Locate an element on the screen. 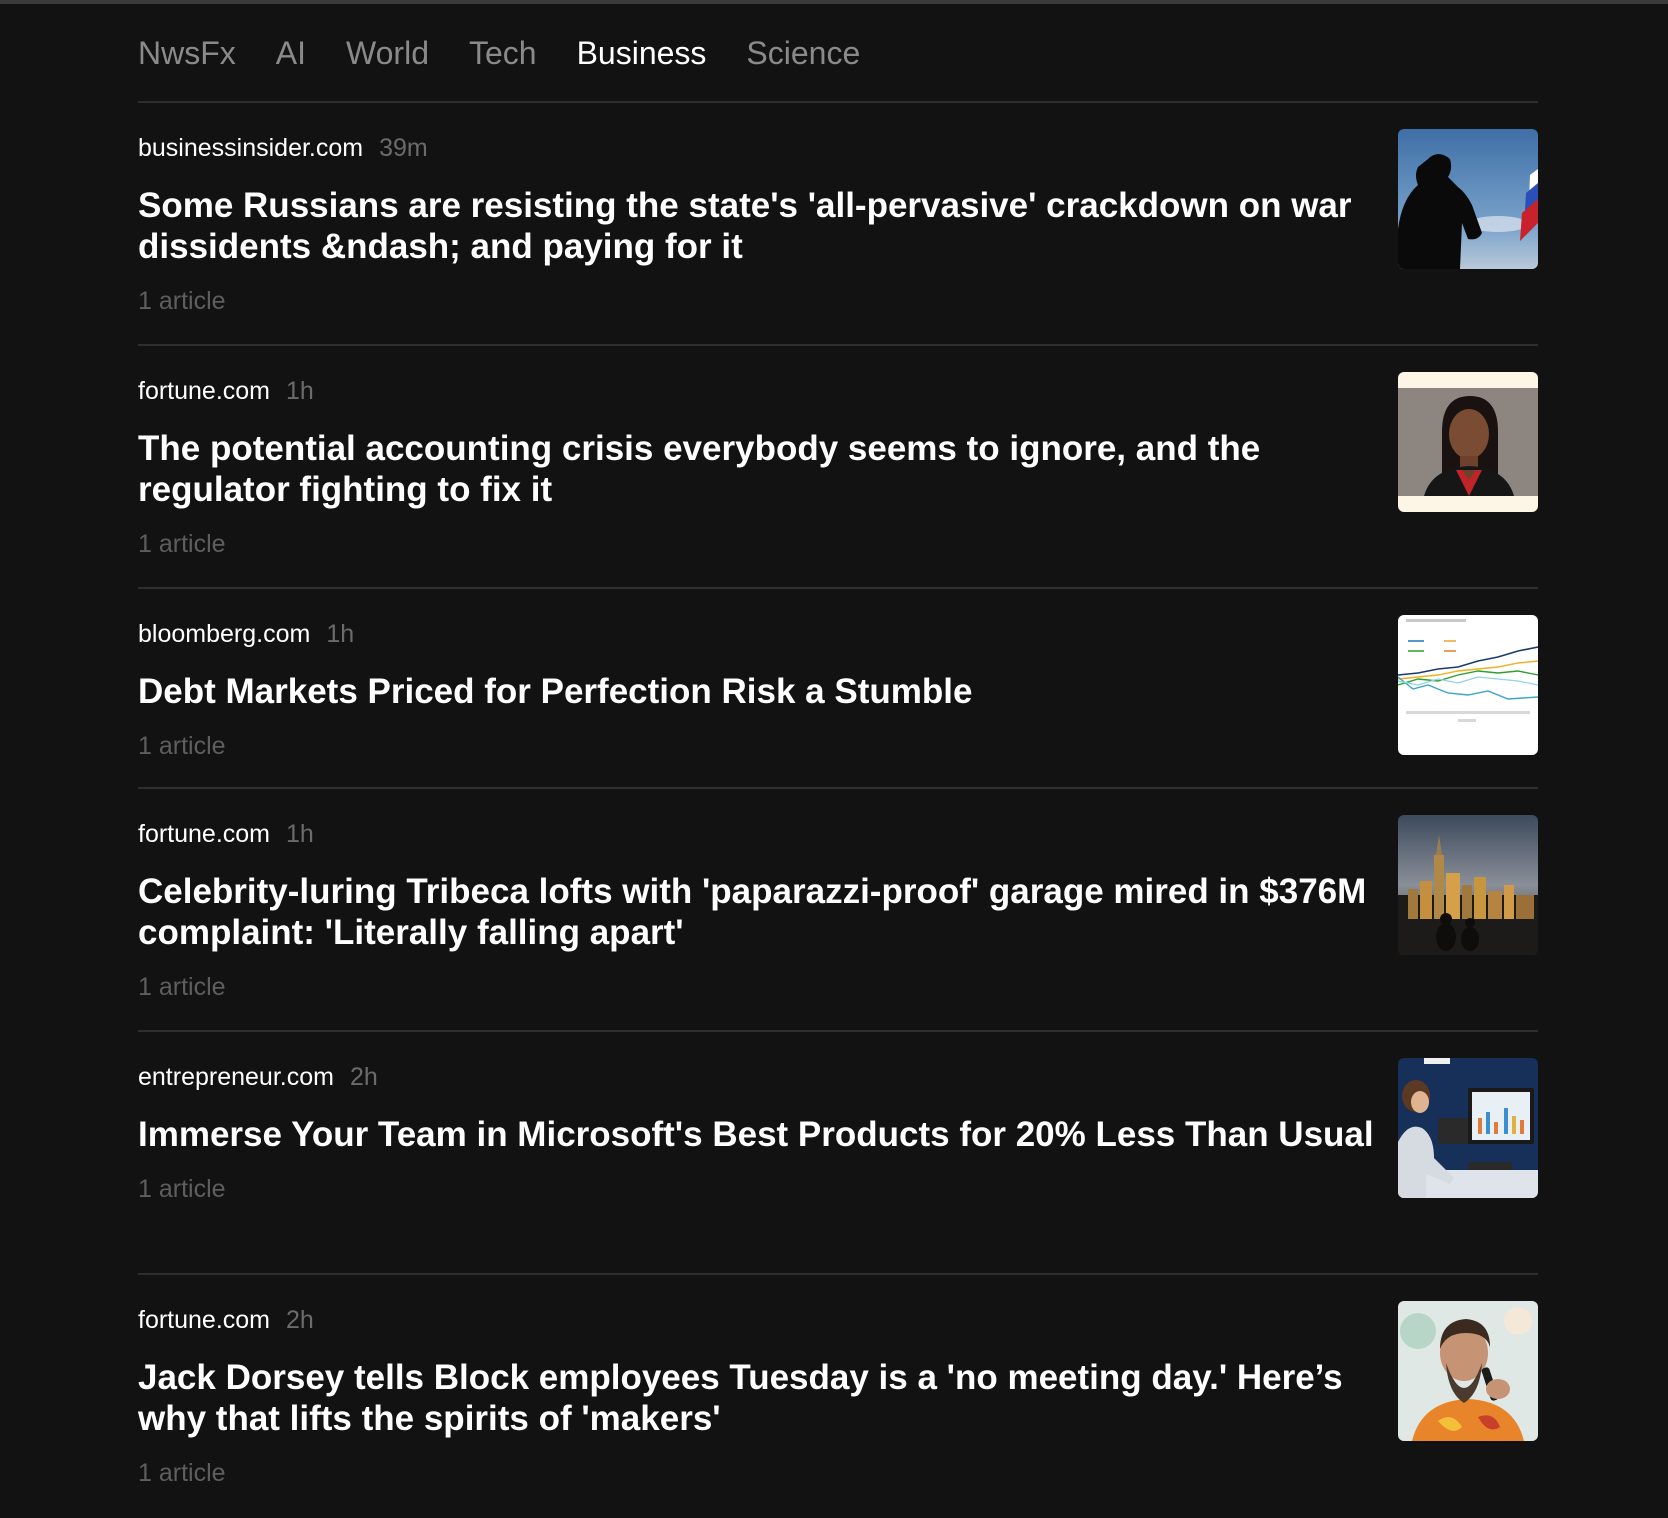 This screenshot has height=1518, width=1668. story-meta: entrepreneur.com 2h is located at coordinates (763, 1077).